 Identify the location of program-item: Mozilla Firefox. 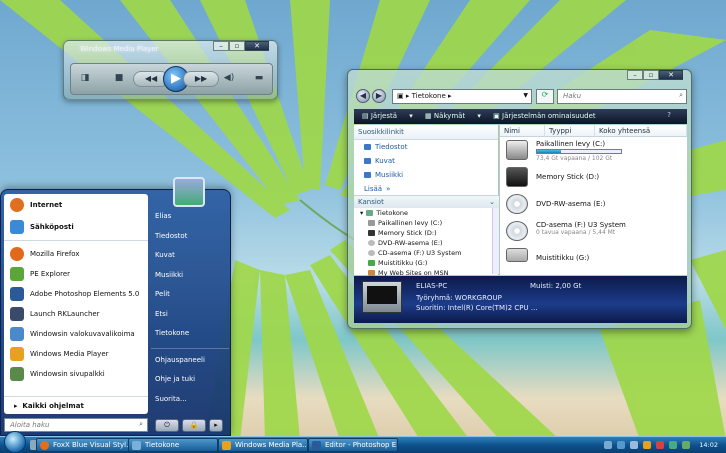
(76, 254).